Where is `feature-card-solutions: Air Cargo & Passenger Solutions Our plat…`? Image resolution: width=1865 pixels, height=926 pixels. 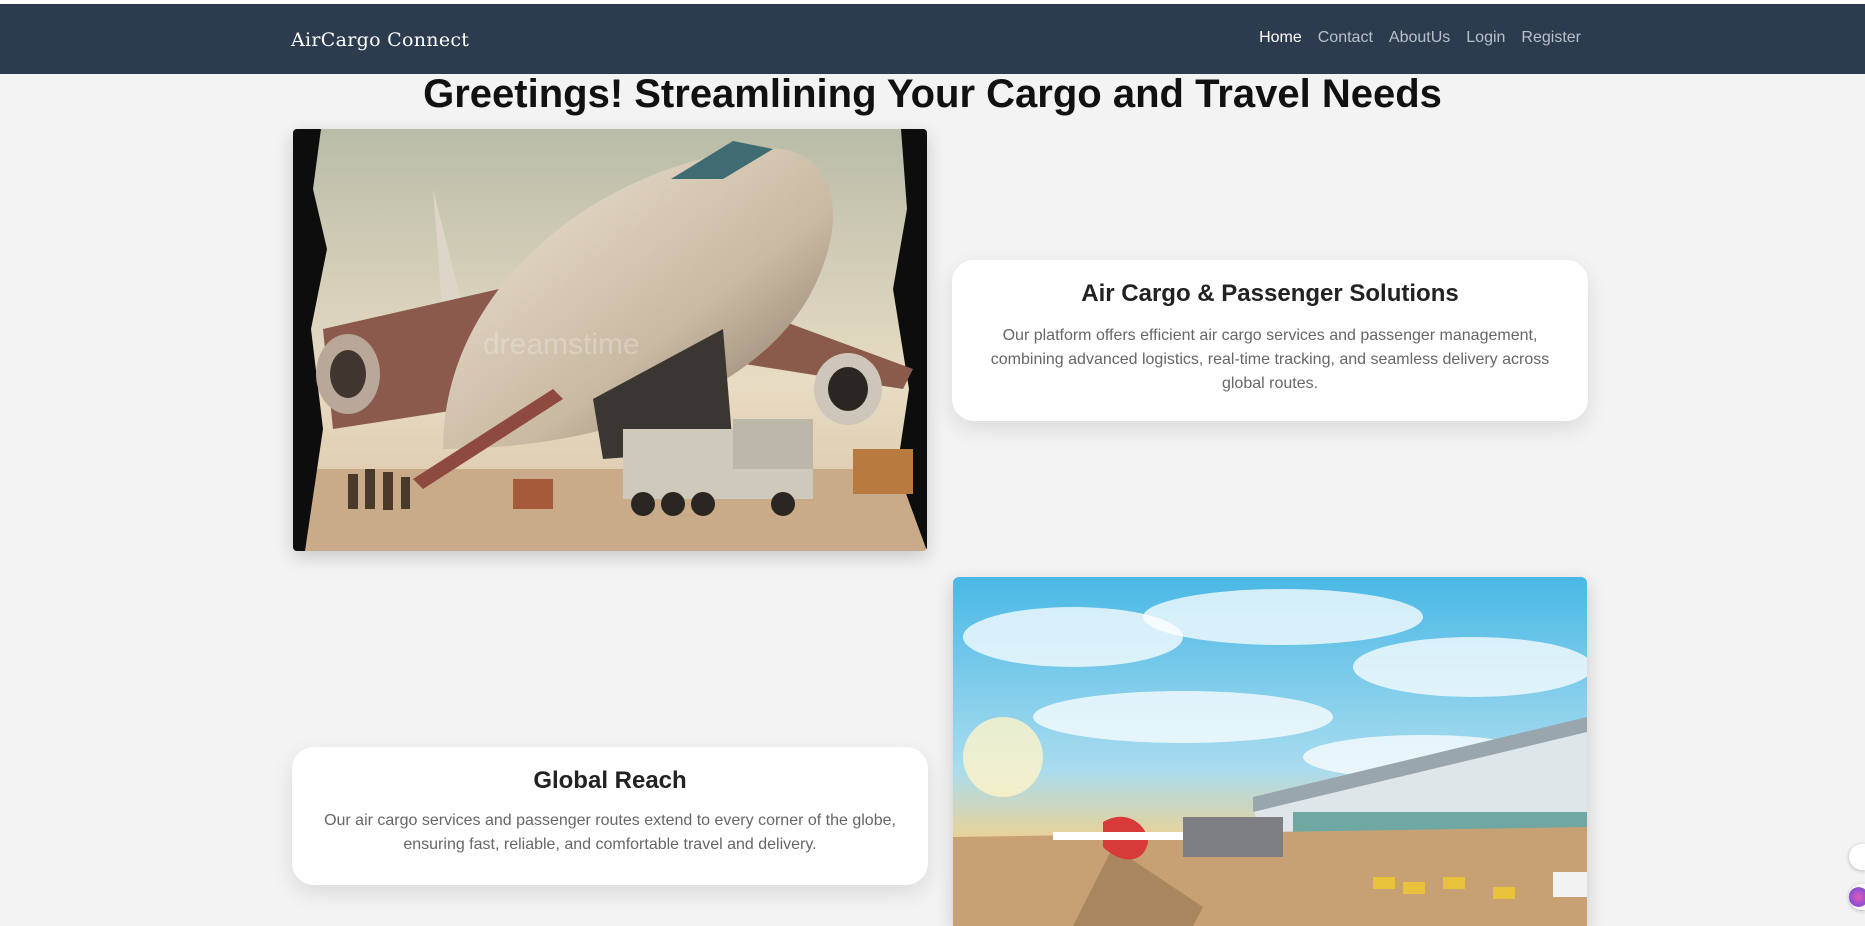 feature-card-solutions: Air Cargo & Passenger Solutions Our plat… is located at coordinates (1270, 340).